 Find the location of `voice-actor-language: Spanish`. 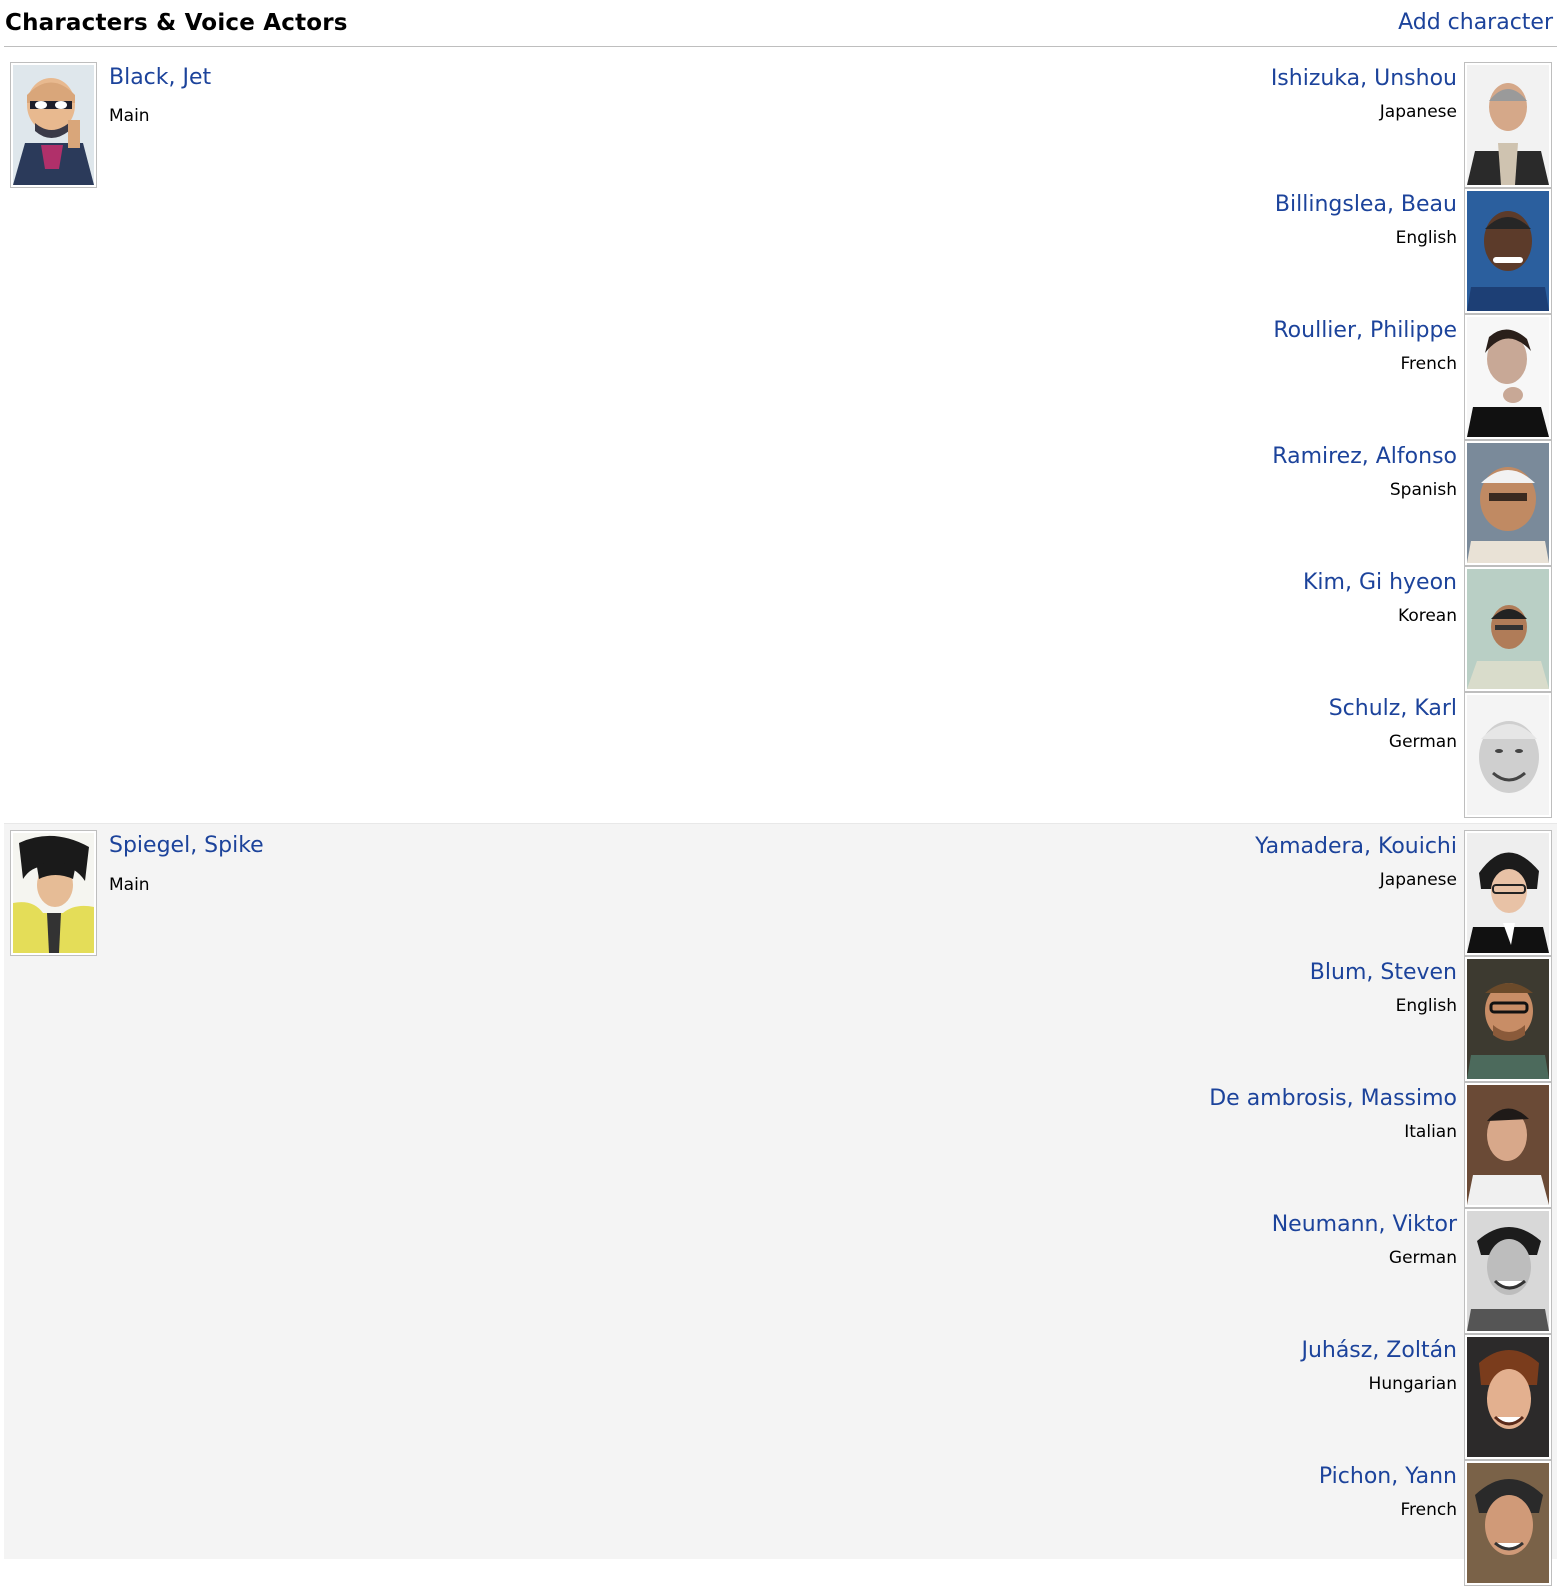

voice-actor-language: Spanish is located at coordinates (1423, 490).